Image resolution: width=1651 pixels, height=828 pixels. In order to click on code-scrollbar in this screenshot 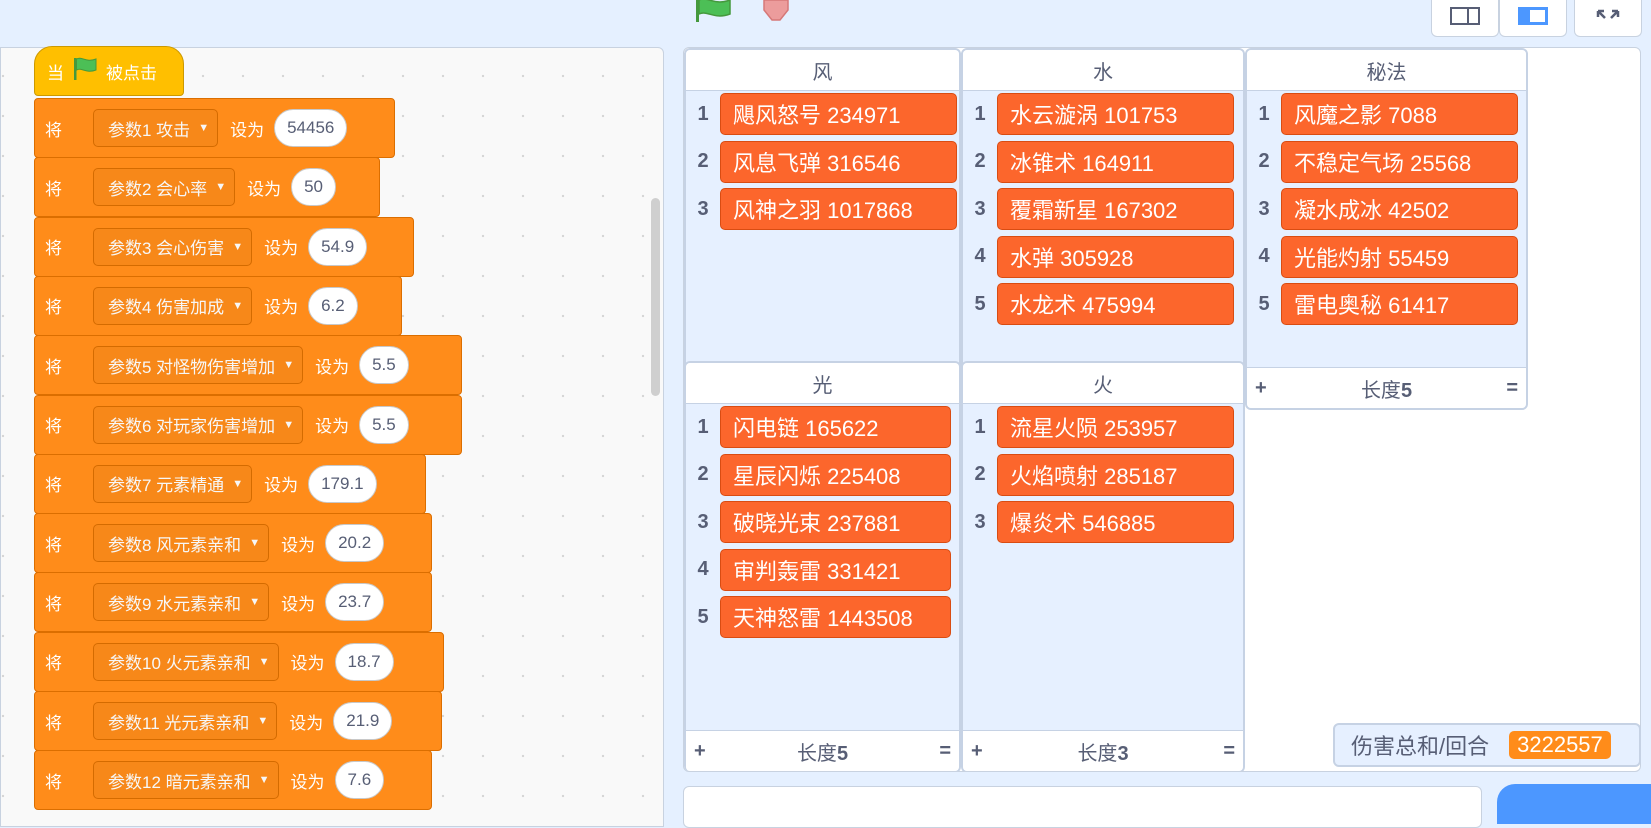, I will do `click(655, 297)`.